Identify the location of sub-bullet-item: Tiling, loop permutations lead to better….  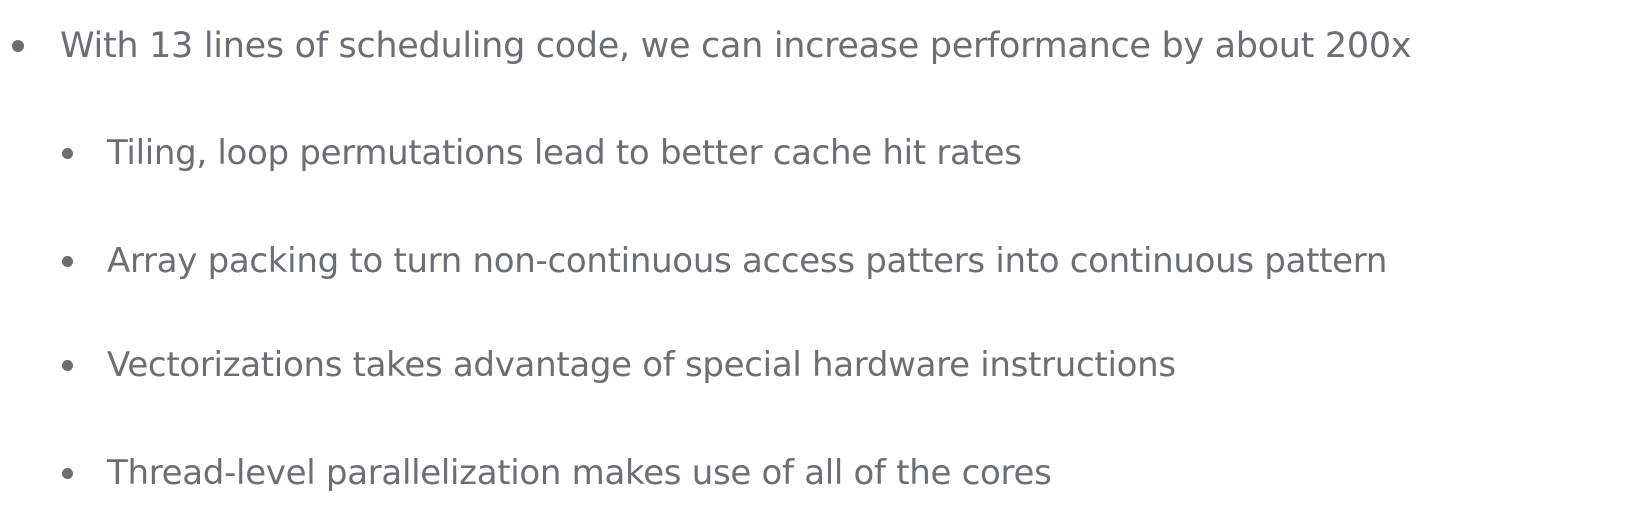
(542, 153).